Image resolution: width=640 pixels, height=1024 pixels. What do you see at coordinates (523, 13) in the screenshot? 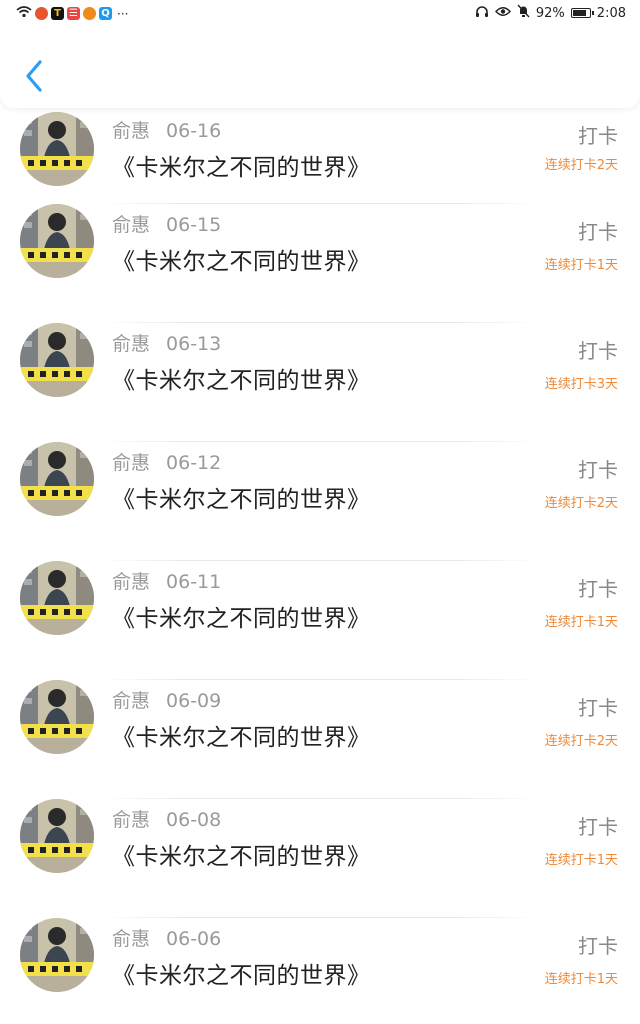
I see `mute-bell-icon` at bounding box center [523, 13].